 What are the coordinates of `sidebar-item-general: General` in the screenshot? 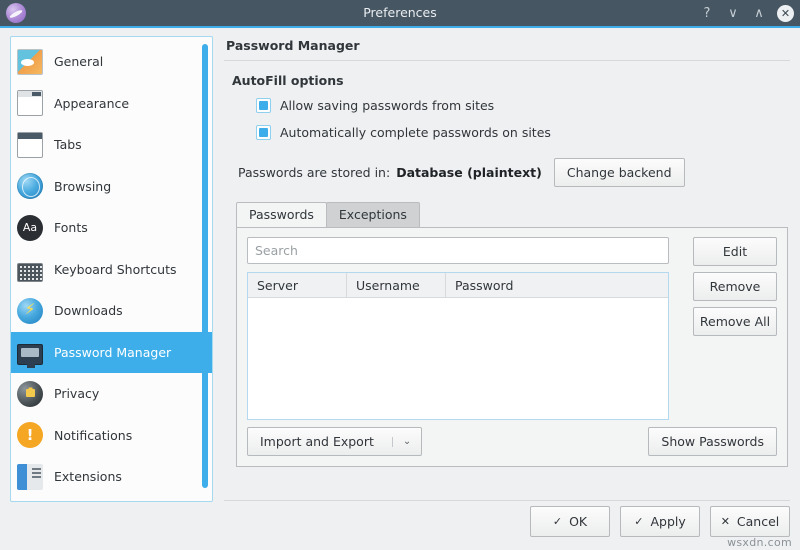 It's located at (111, 62).